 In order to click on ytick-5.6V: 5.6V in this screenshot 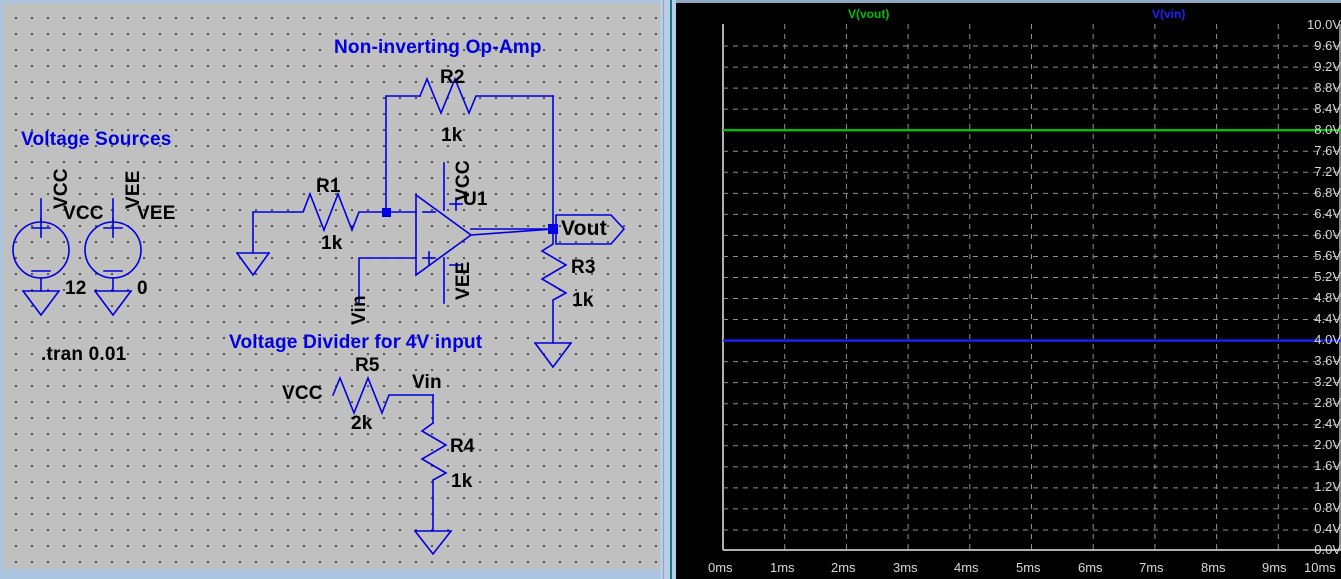, I will do `click(1327, 255)`.